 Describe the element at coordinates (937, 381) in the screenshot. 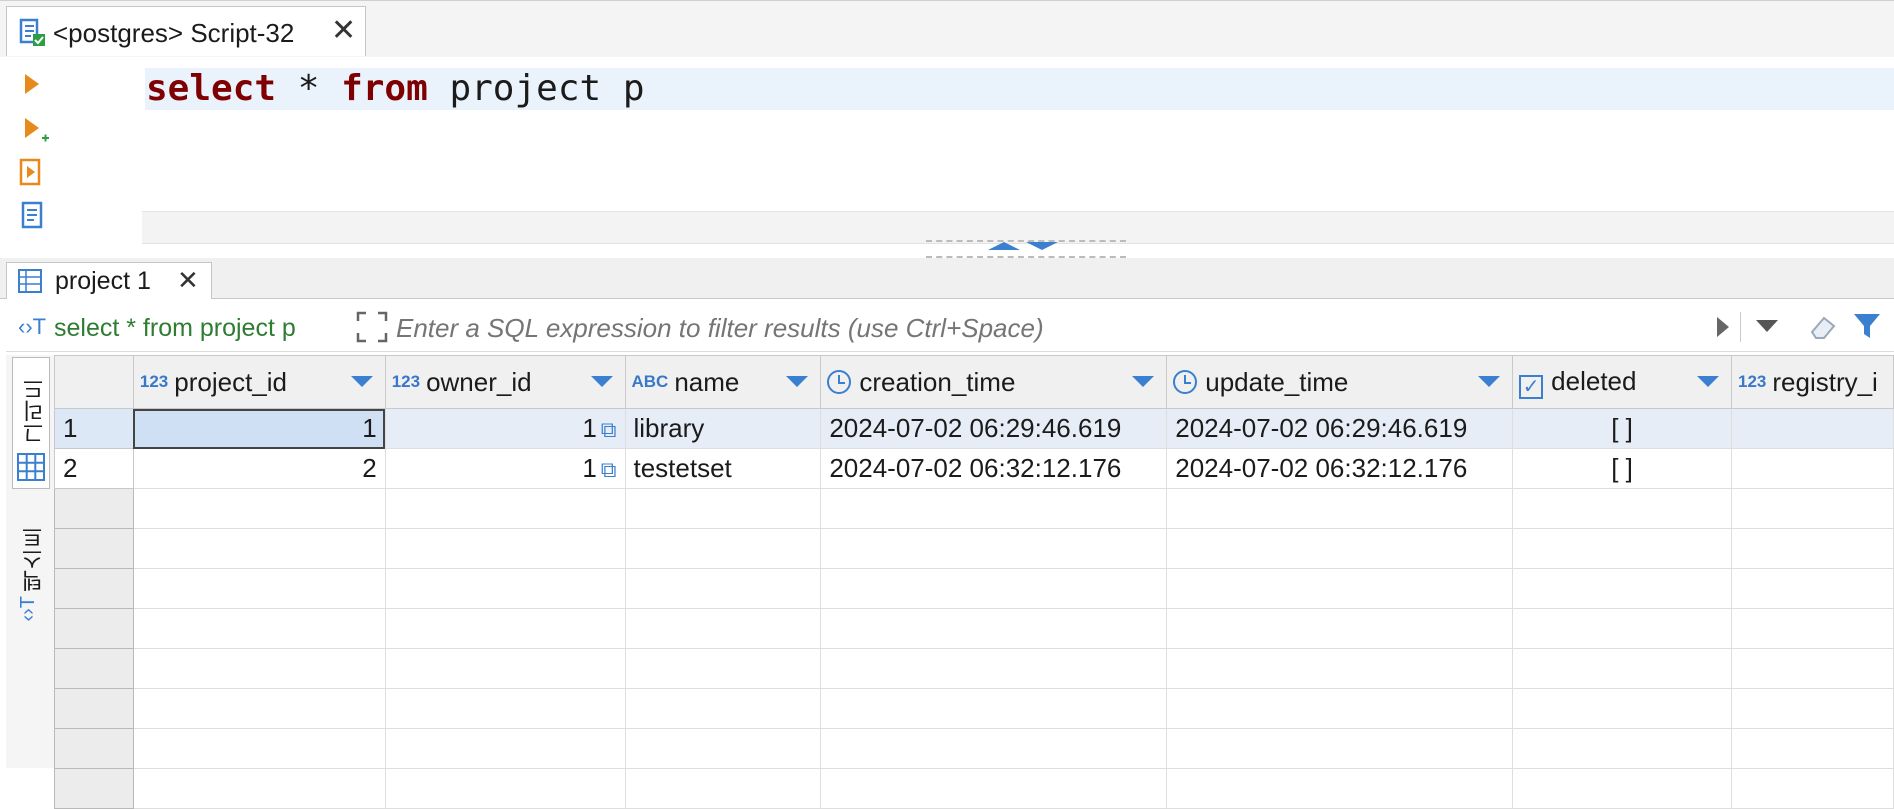

I see `column-name: creation_time` at that location.